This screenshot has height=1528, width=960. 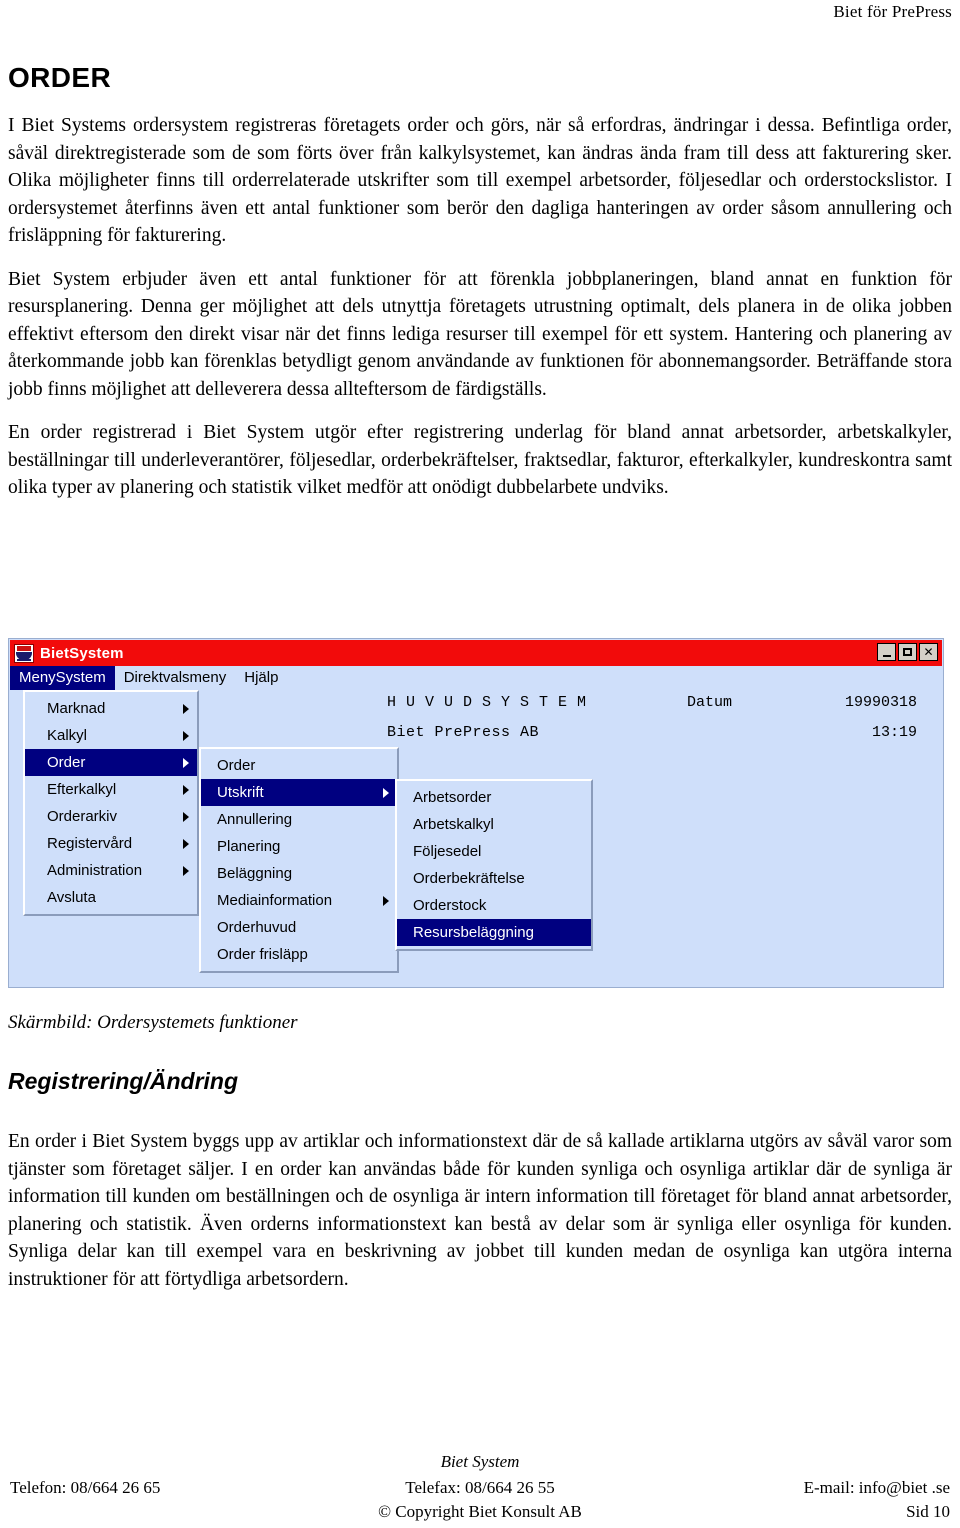 What do you see at coordinates (487, 702) in the screenshot?
I see `client-heading: H U V U D S Y S T E M` at bounding box center [487, 702].